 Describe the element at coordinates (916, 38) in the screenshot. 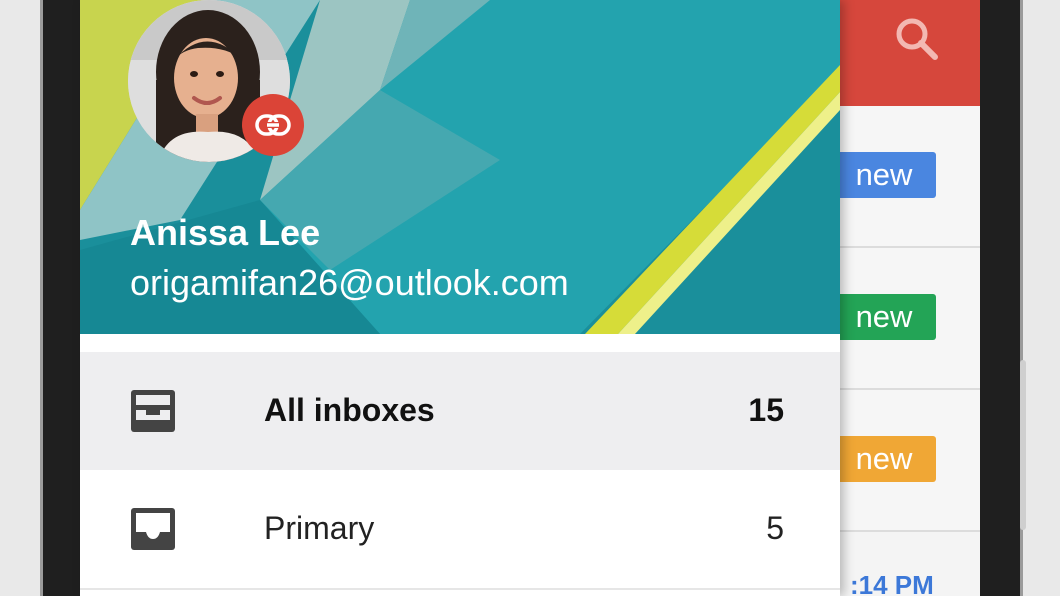

I see `search-icon` at that location.